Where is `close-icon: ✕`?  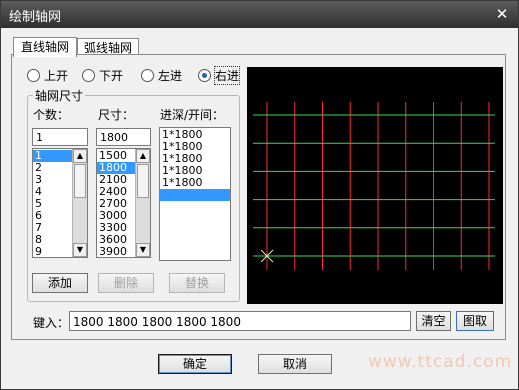
close-icon: ✕ is located at coordinates (502, 14).